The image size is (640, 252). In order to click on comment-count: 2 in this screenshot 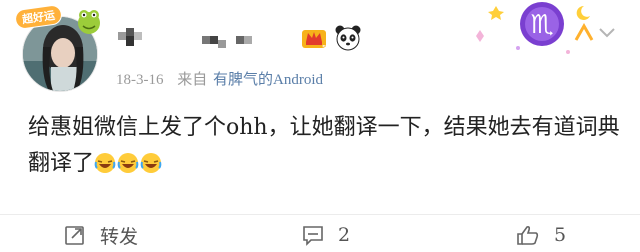, I will do `click(344, 235)`.